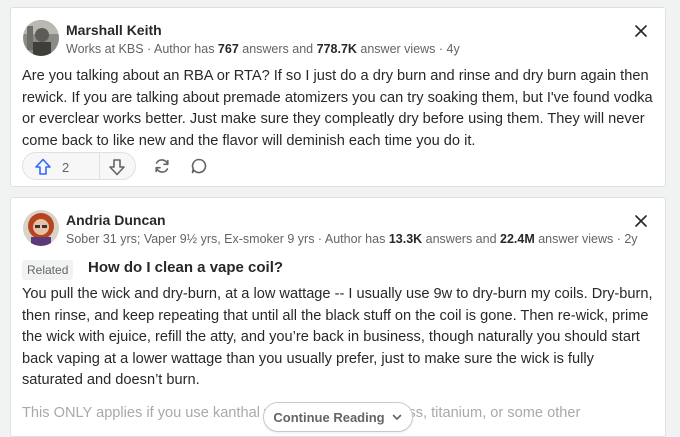 Image resolution: width=680 pixels, height=437 pixels. I want to click on author-name: Andria Duncan, so click(116, 220).